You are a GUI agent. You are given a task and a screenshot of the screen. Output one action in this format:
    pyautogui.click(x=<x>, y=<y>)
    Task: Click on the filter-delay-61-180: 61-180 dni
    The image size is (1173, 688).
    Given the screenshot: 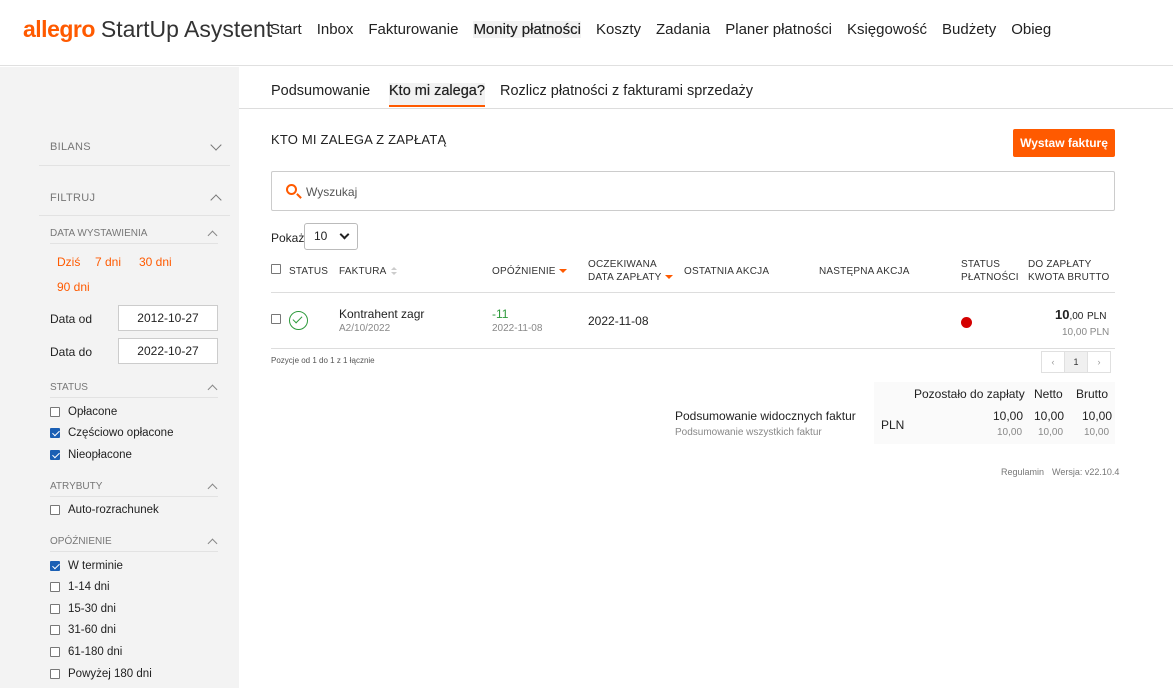 What is the action you would take?
    pyautogui.click(x=86, y=652)
    